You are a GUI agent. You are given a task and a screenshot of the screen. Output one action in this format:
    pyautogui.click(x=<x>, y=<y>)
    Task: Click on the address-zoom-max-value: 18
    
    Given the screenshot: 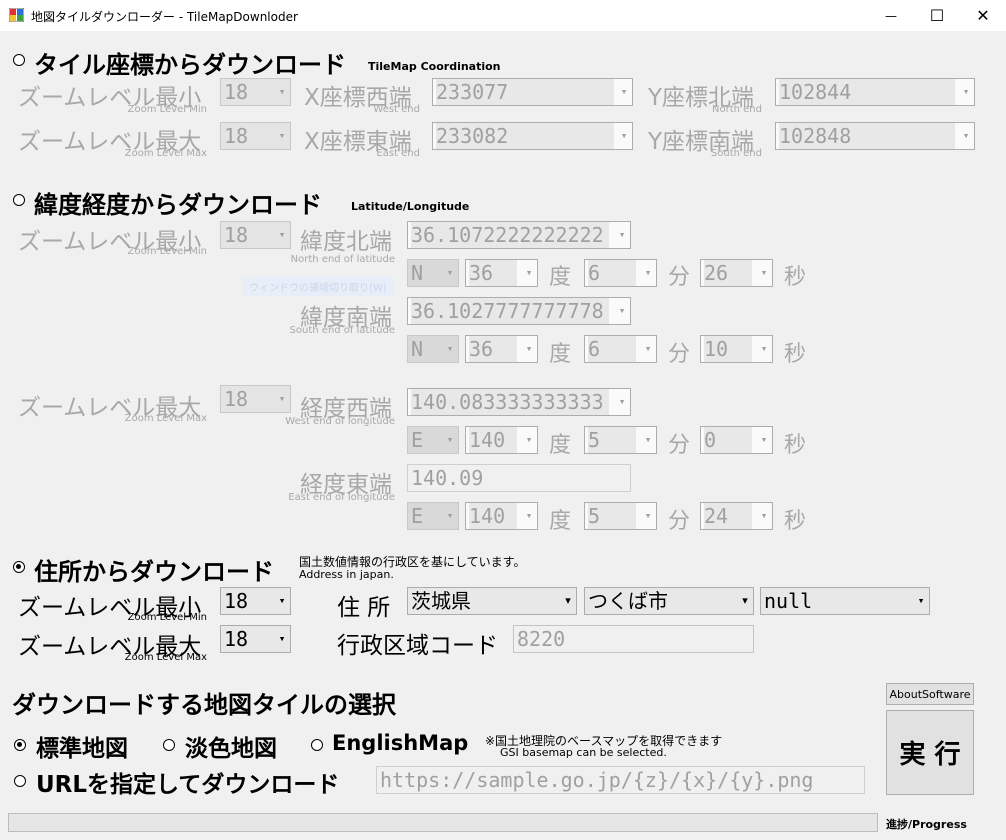 What is the action you would take?
    pyautogui.click(x=236, y=639)
    